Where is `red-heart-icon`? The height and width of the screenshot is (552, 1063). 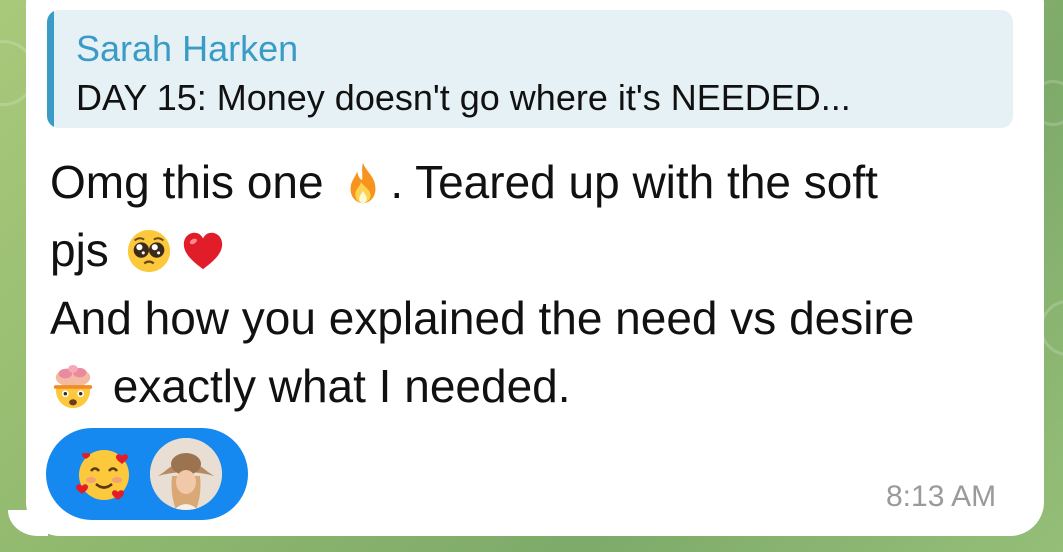 red-heart-icon is located at coordinates (202, 251).